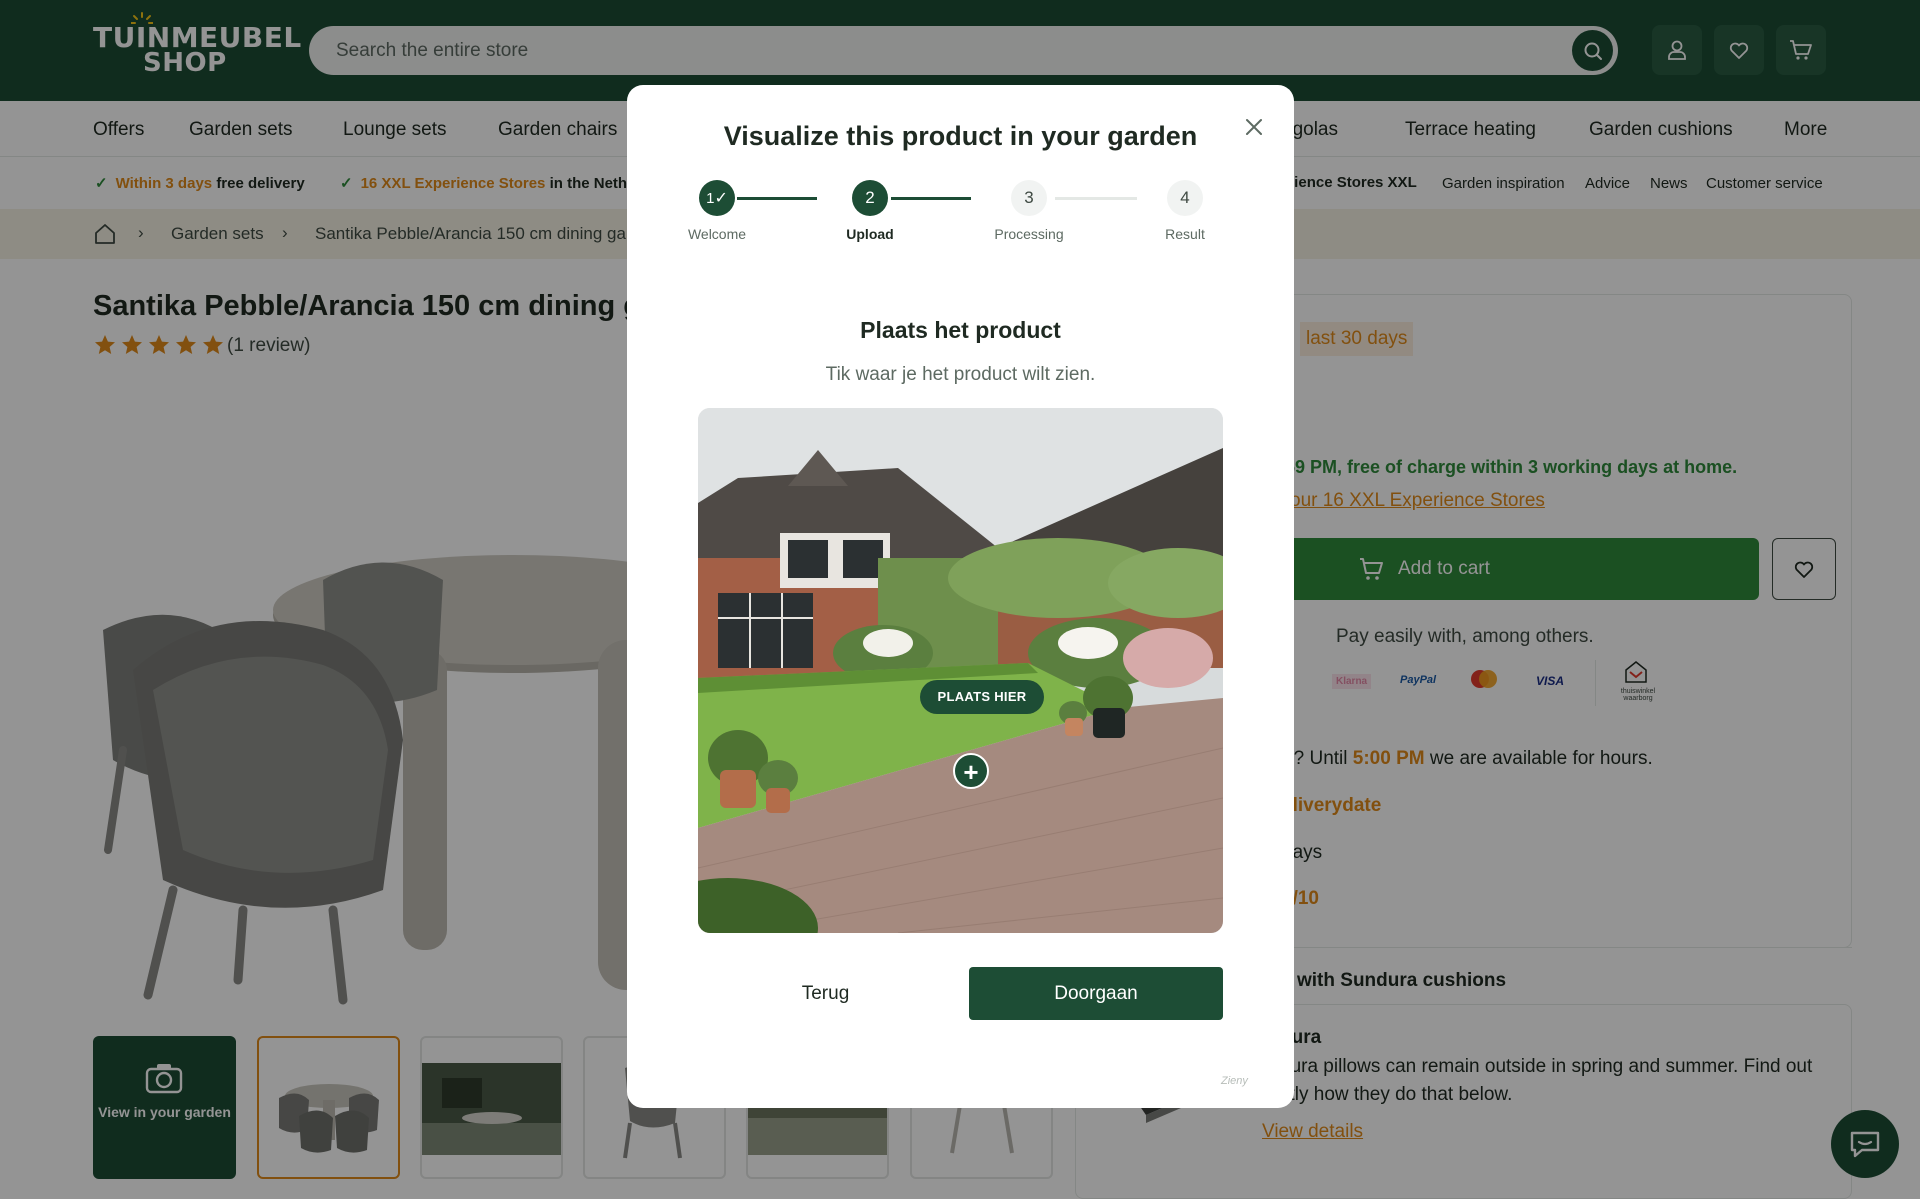  I want to click on continue-button: Doorgaan, so click(1096, 993).